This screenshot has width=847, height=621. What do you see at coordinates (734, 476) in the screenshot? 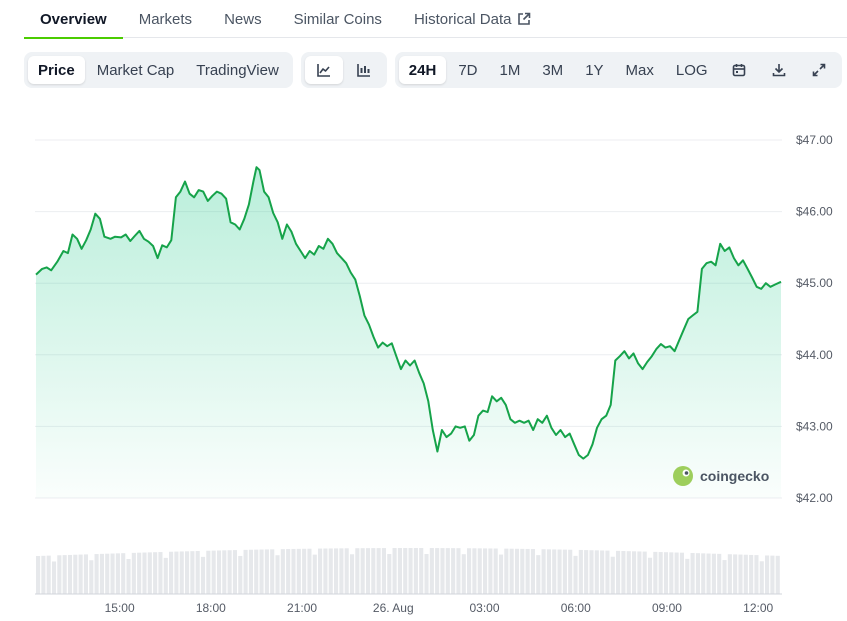
I see `watermark-text: coingecko` at bounding box center [734, 476].